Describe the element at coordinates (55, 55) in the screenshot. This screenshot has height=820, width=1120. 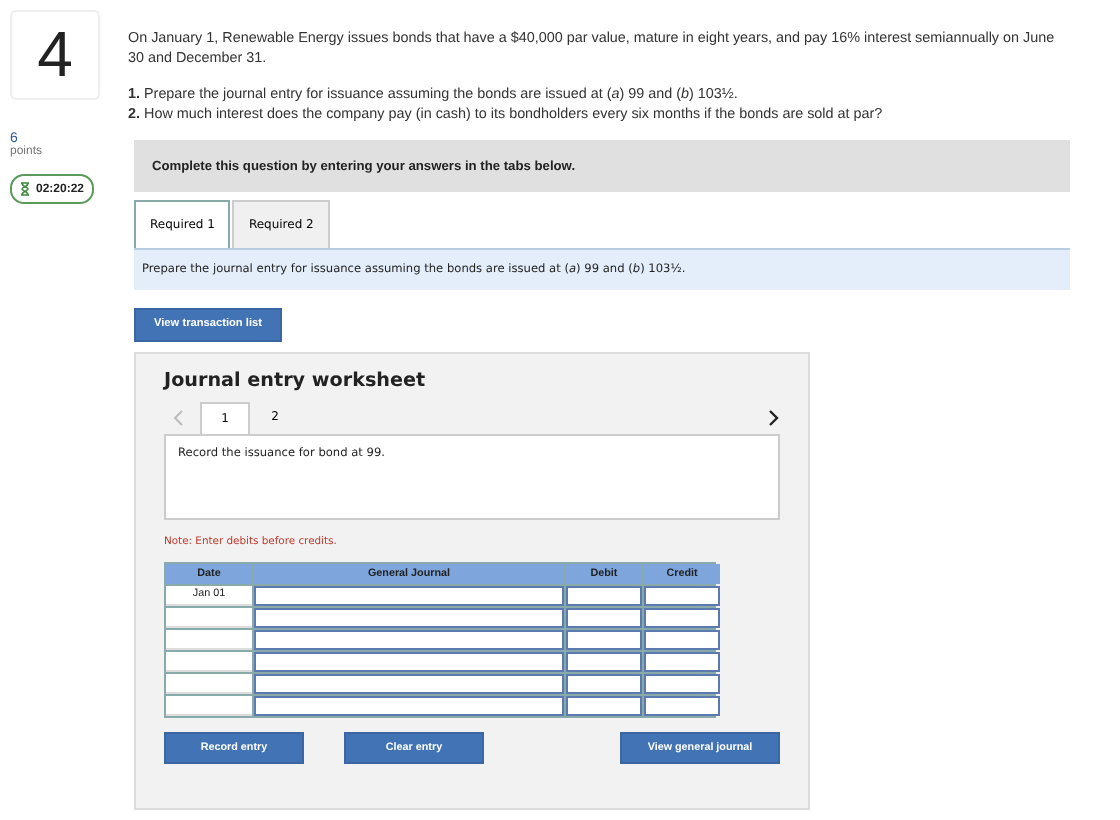
I see `question-number: 4` at that location.